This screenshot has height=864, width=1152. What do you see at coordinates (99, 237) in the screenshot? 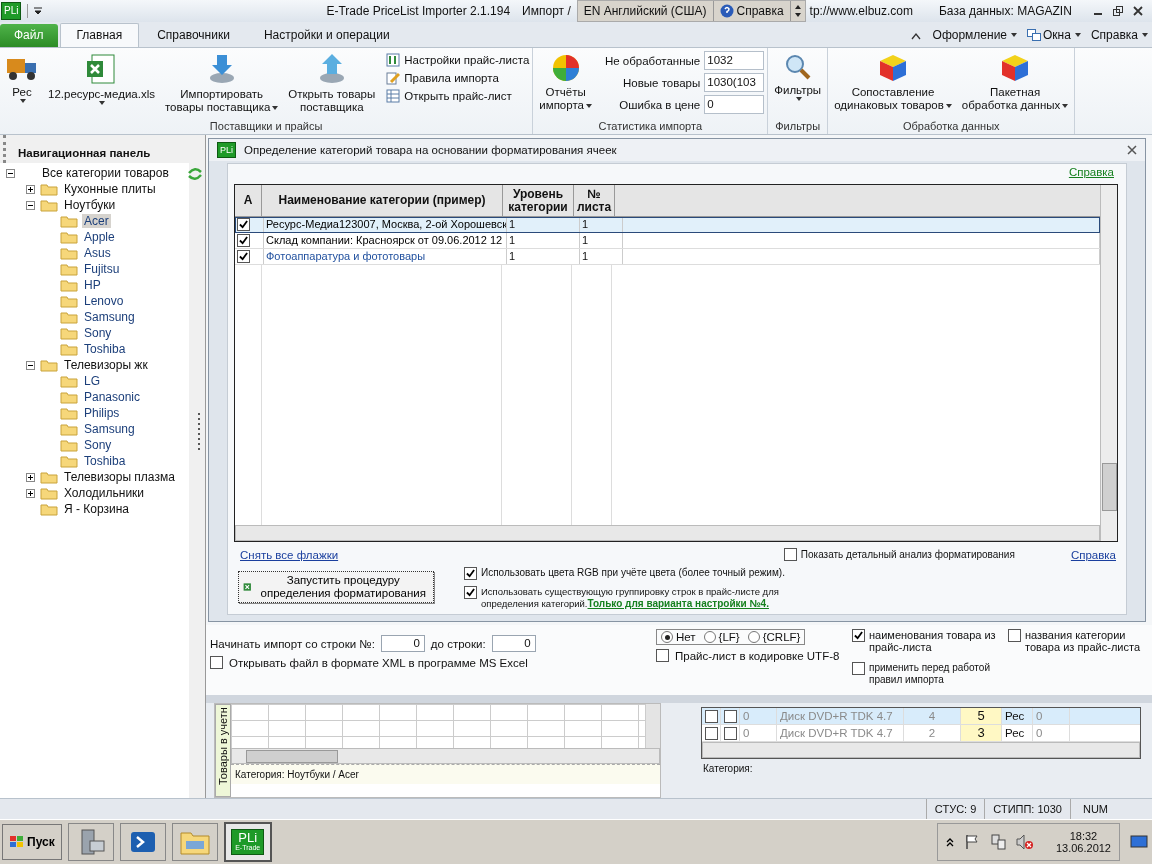
I see `tree-item: Apple` at bounding box center [99, 237].